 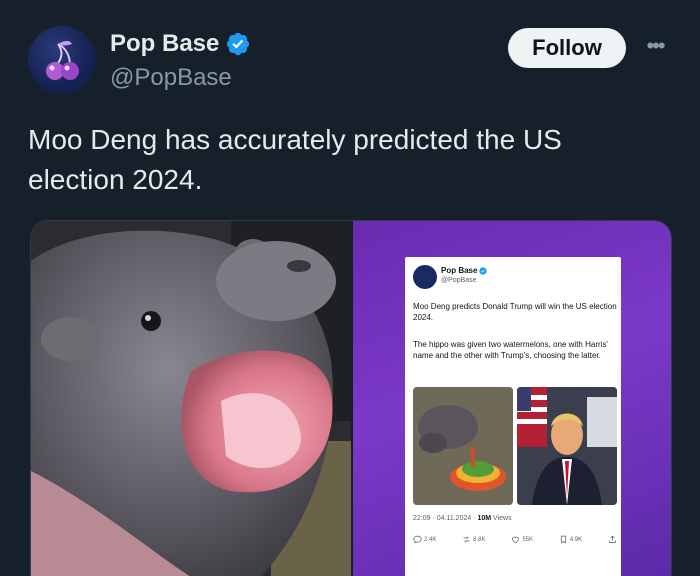 I want to click on author-handle: @PopBase, so click(x=171, y=78).